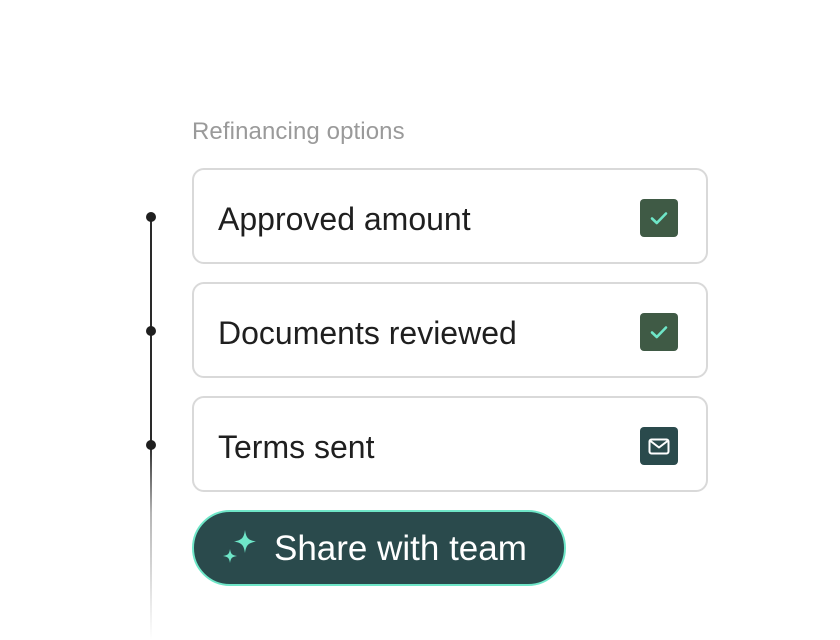 This screenshot has height=640, width=840. Describe the element at coordinates (298, 131) in the screenshot. I see `section-title: Refinancing options` at that location.